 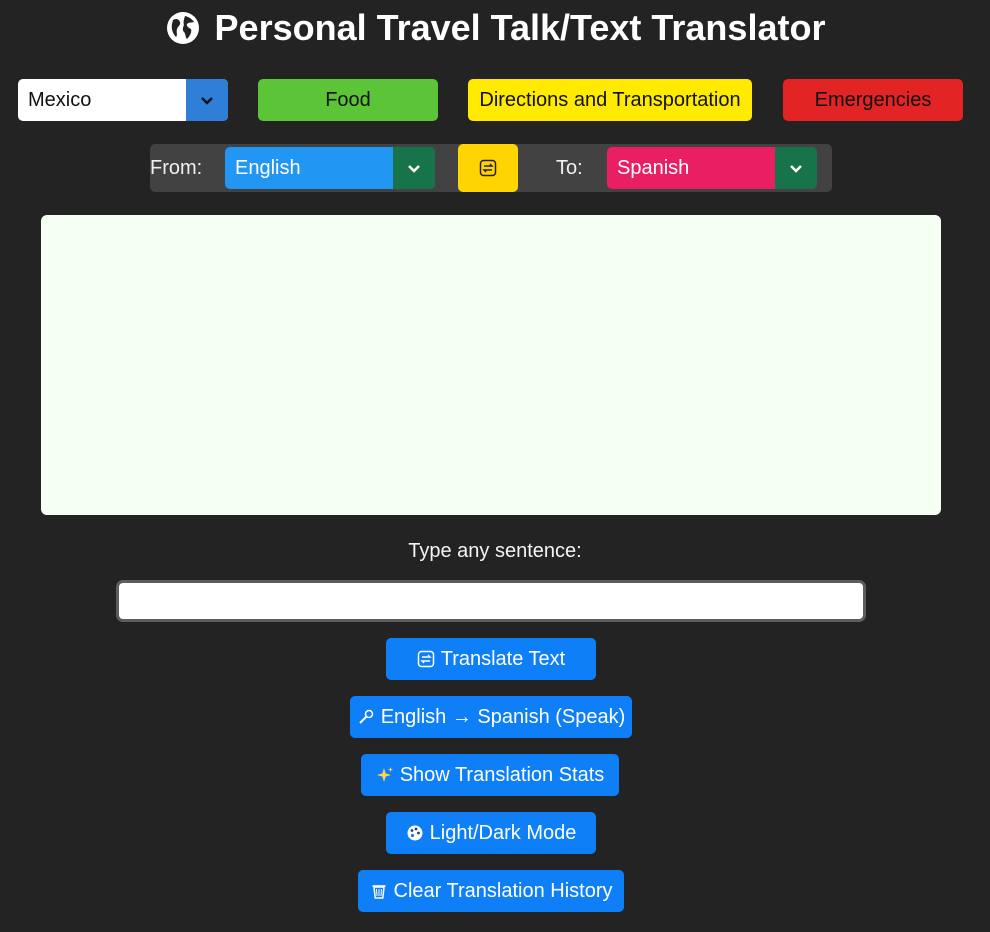 What do you see at coordinates (415, 833) in the screenshot?
I see `palette-icon` at bounding box center [415, 833].